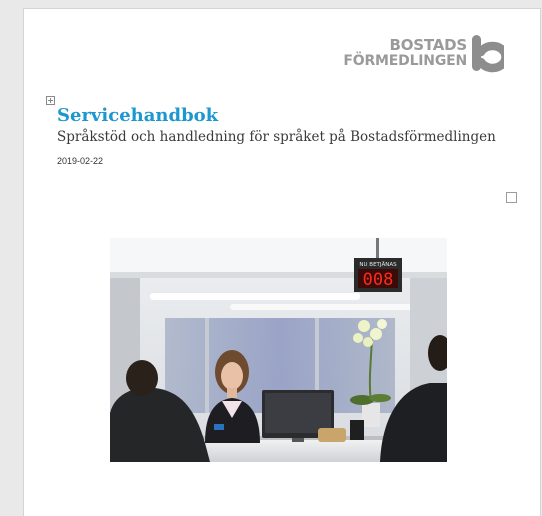 This screenshot has width=542, height=516. I want to click on bostadsformedlingen-b-icon, so click(488, 54).